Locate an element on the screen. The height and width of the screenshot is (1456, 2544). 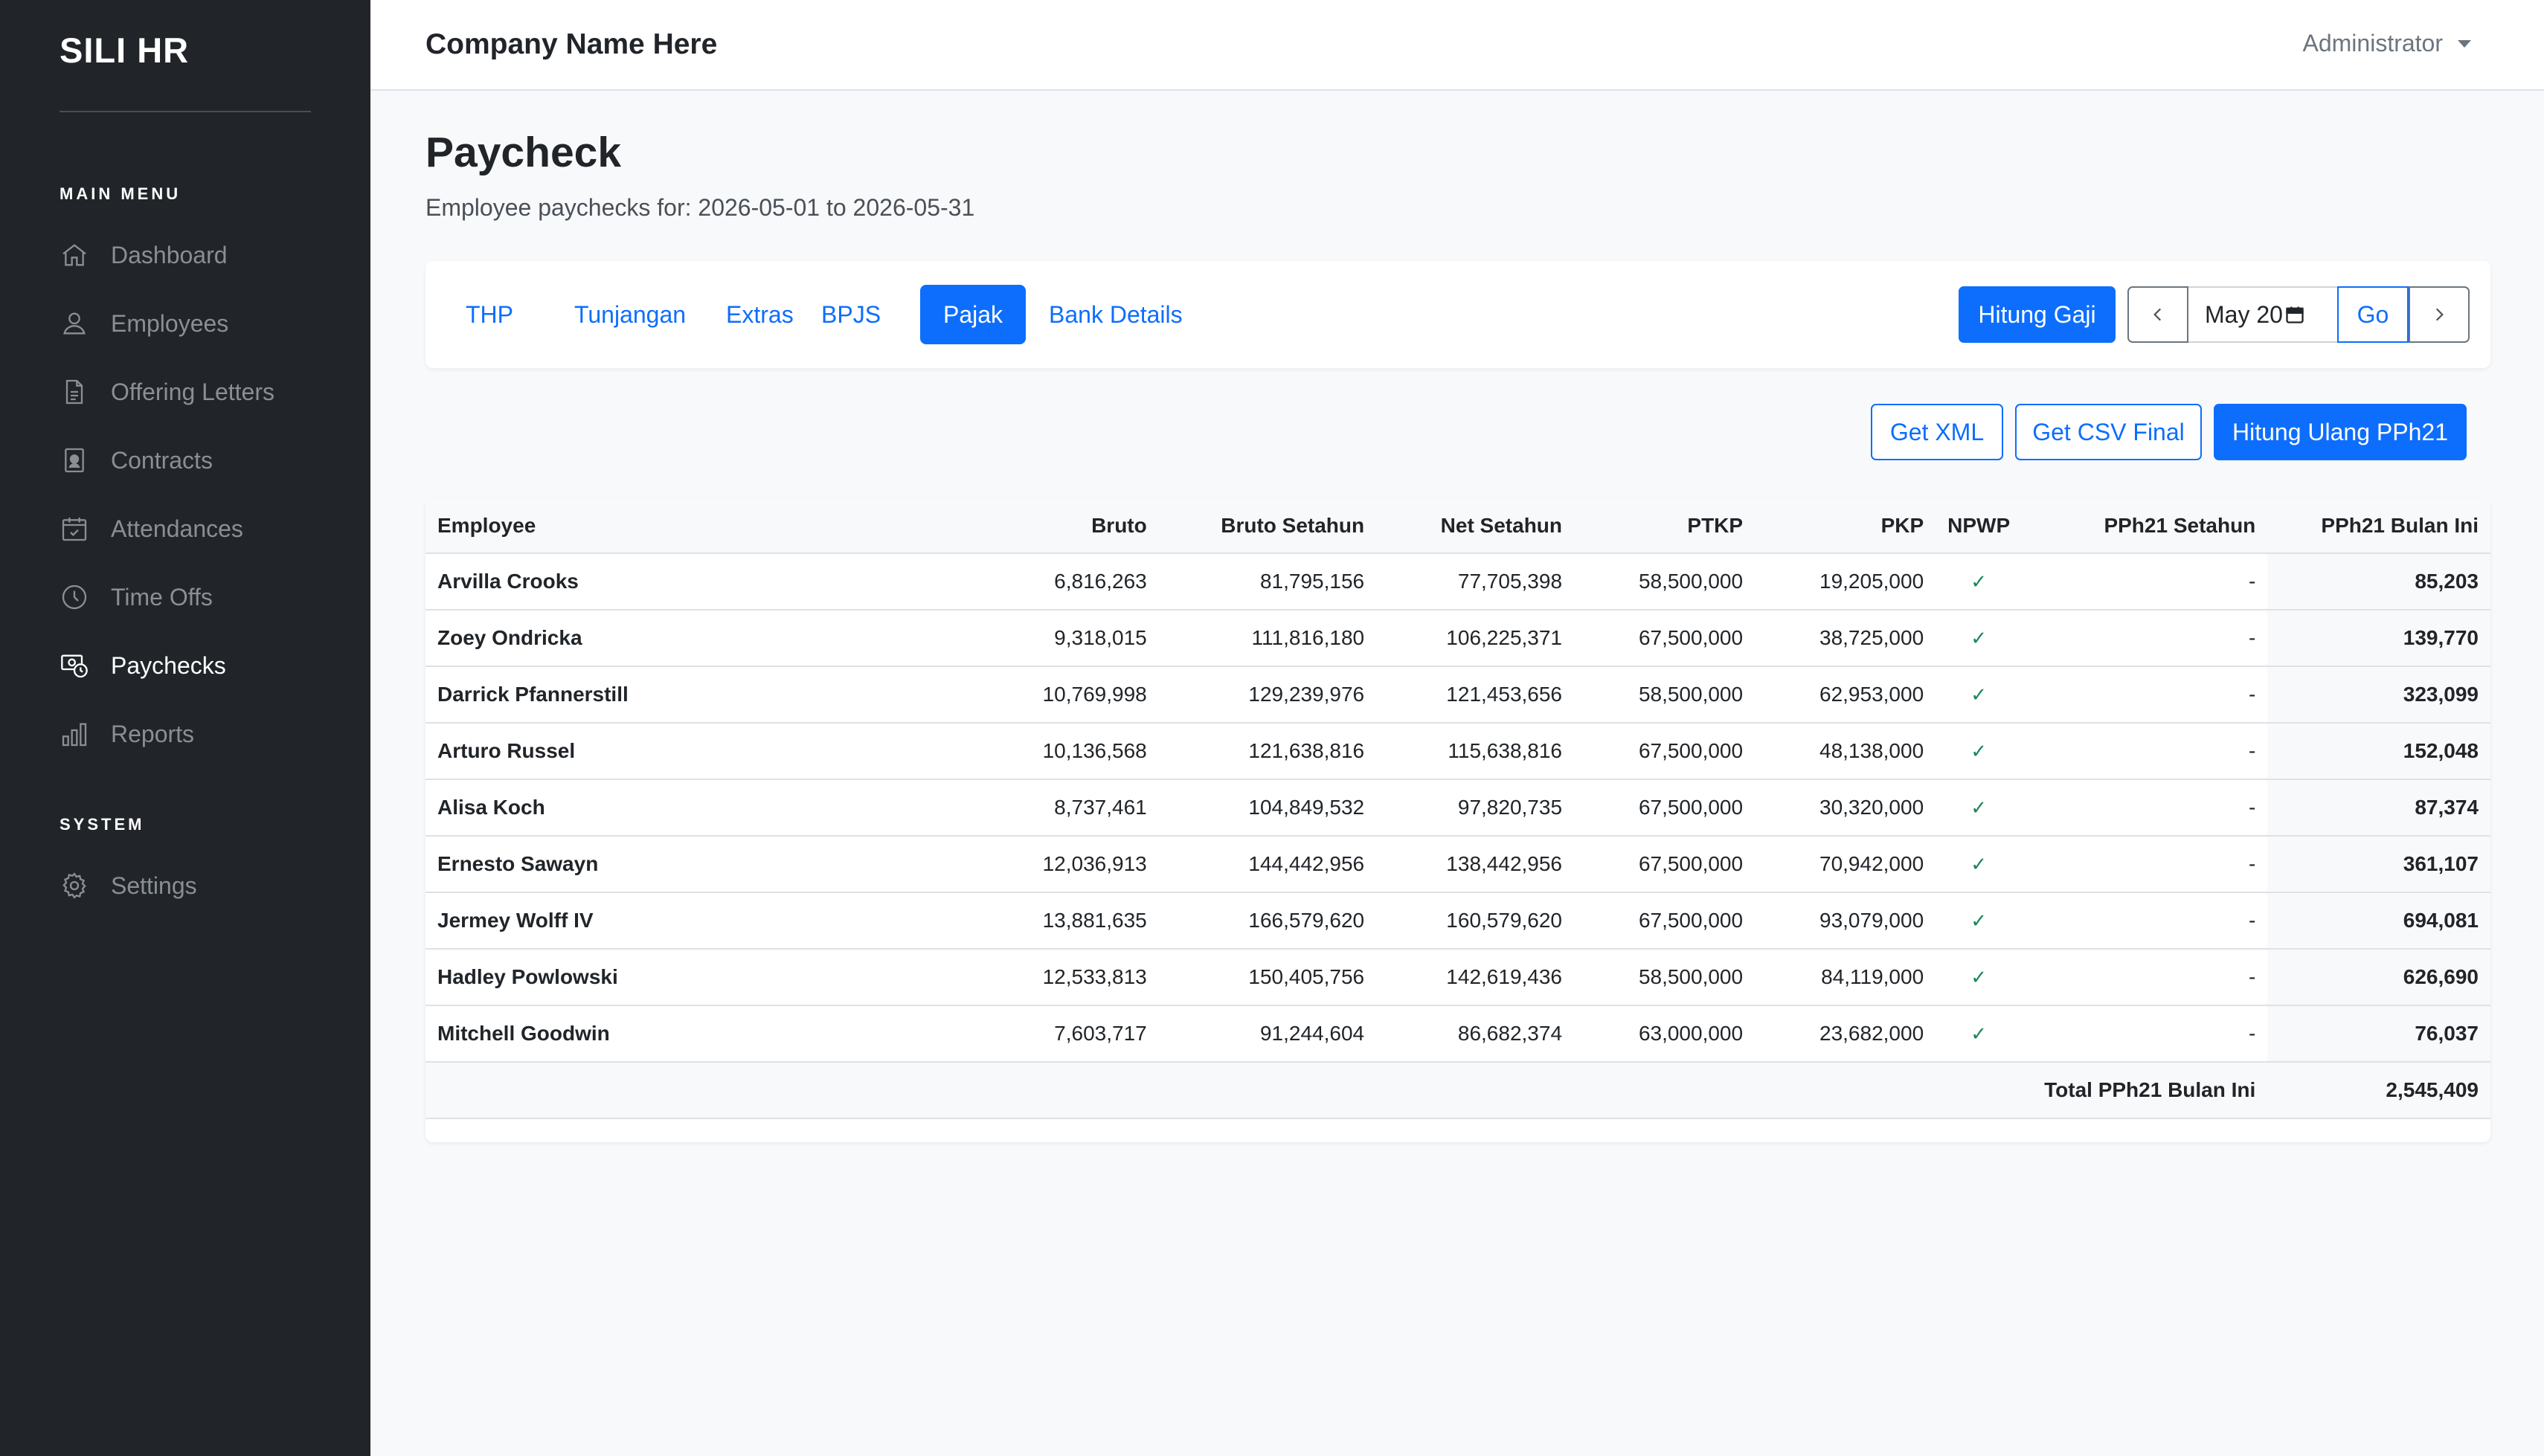
cell-bruto-setahun: 129,239,976 is located at coordinates (1267, 695).